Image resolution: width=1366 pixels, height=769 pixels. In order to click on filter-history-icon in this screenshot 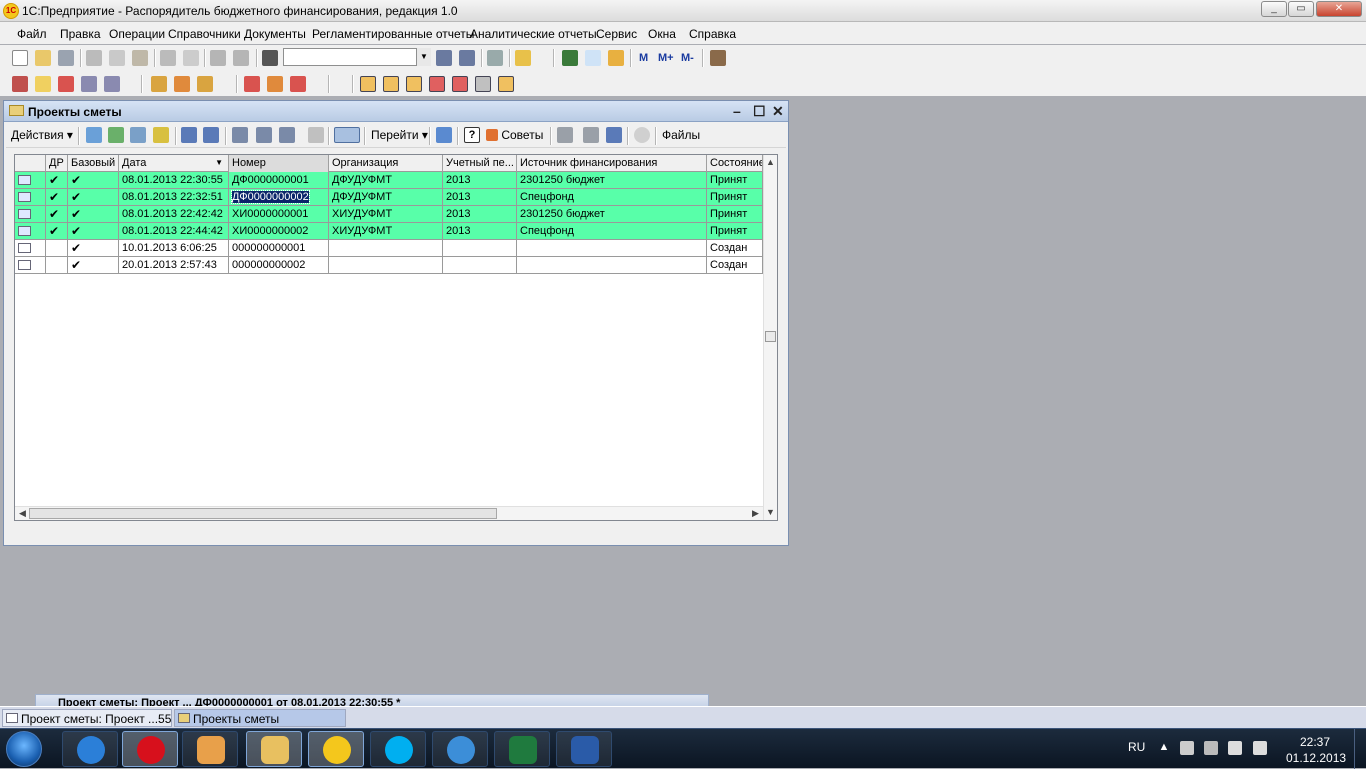, I will do `click(287, 135)`.